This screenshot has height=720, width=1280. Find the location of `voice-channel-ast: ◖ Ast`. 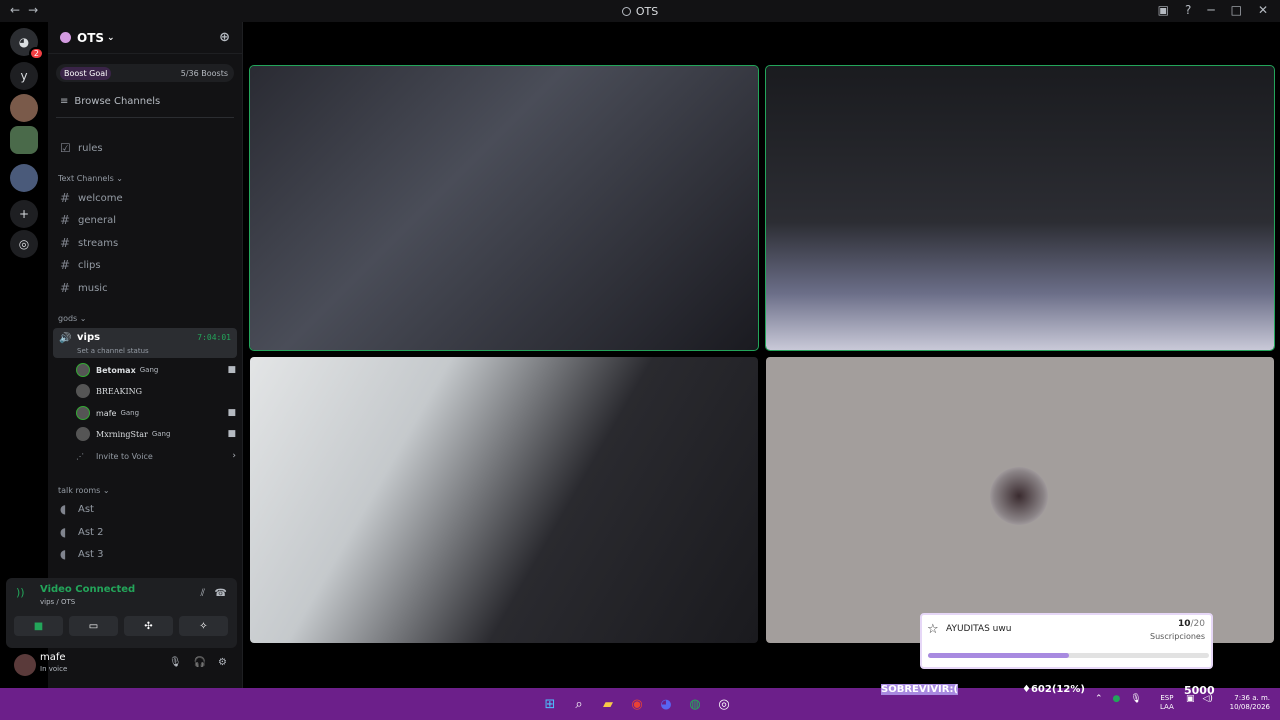

voice-channel-ast: ◖ Ast is located at coordinates (146, 509).